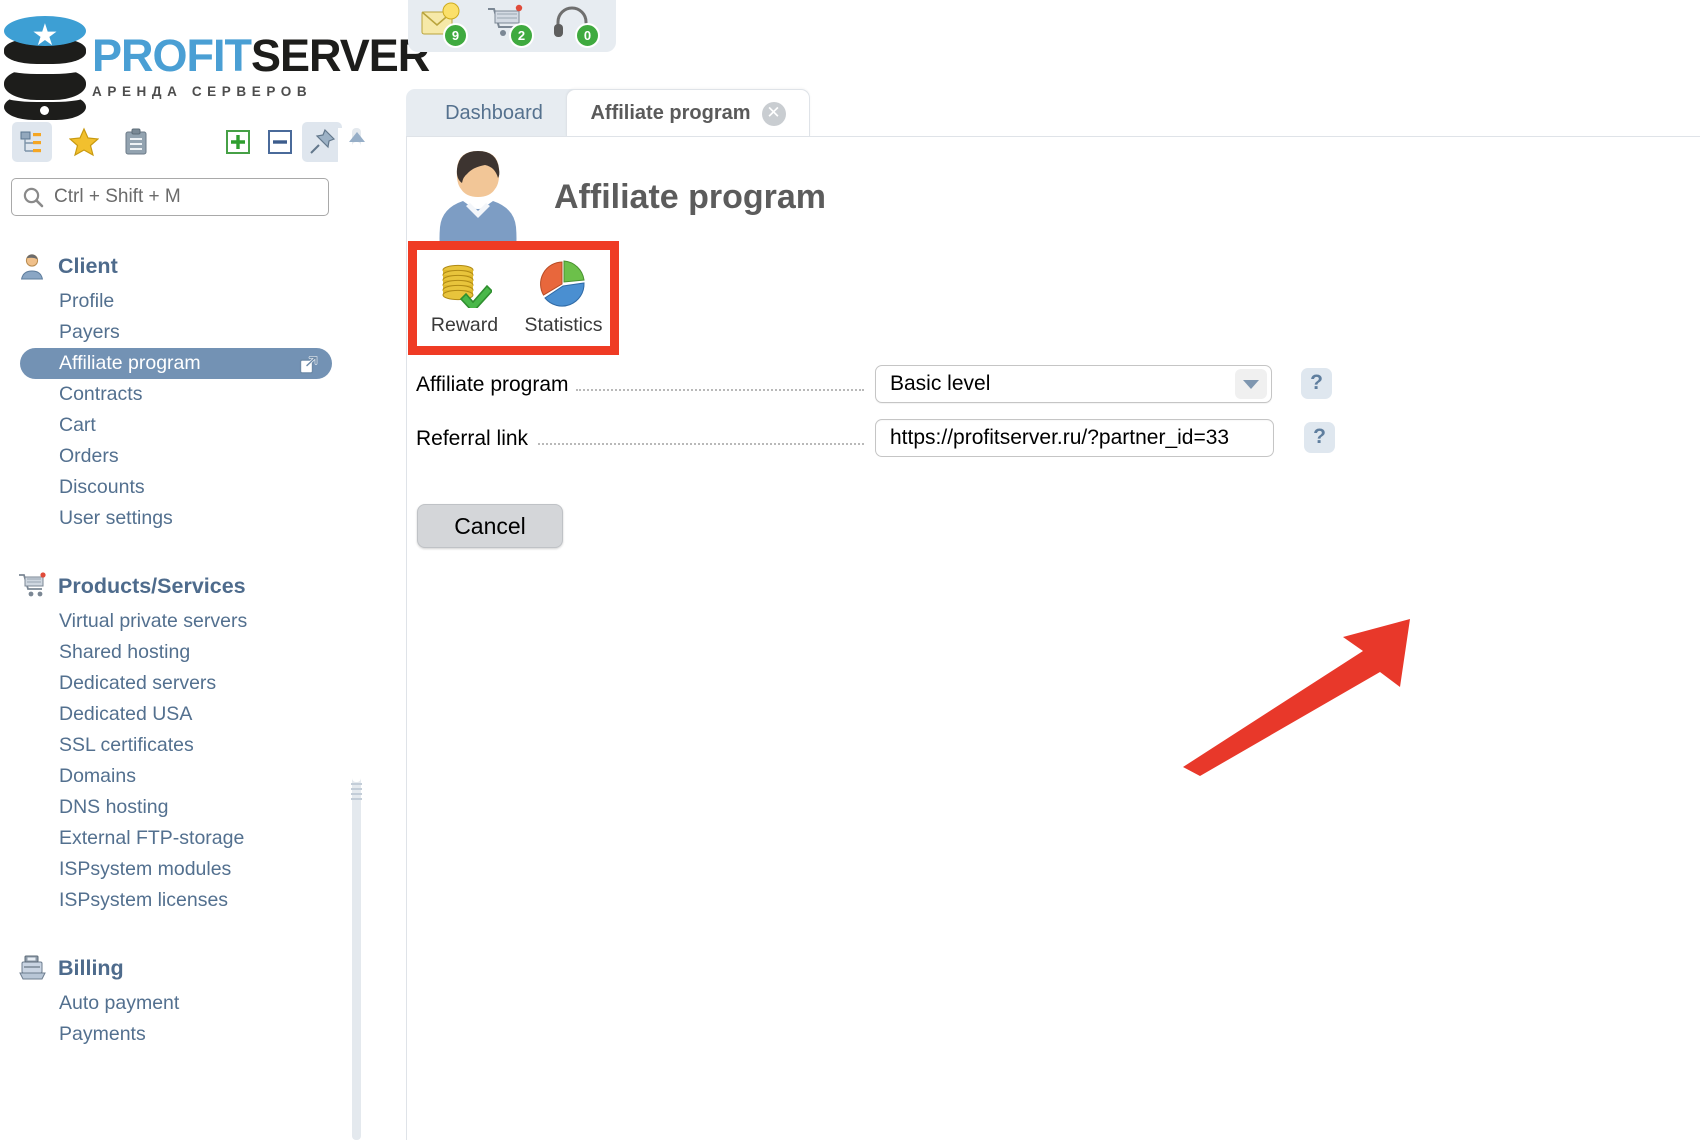  I want to click on sidebar-item-ispsystem-modules: ISPsystem modules, so click(176, 869).